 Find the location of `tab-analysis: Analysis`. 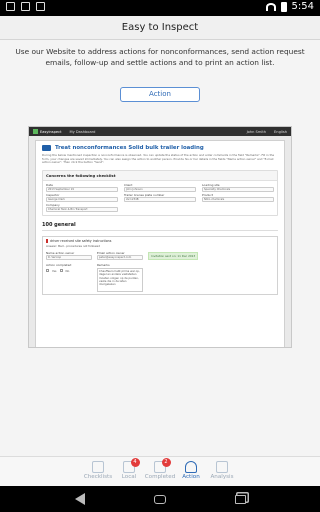

tab-analysis: Analysis is located at coordinates (222, 471).